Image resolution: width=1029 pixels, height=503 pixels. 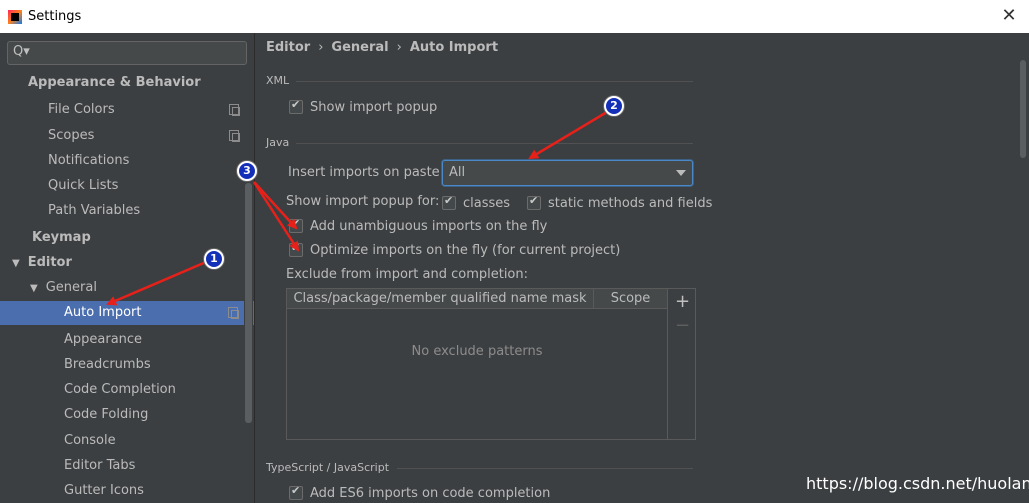 What do you see at coordinates (418, 226) in the screenshot?
I see `add-unambiguous-imports-checkbox: Add unambiguous imports on the fly` at bounding box center [418, 226].